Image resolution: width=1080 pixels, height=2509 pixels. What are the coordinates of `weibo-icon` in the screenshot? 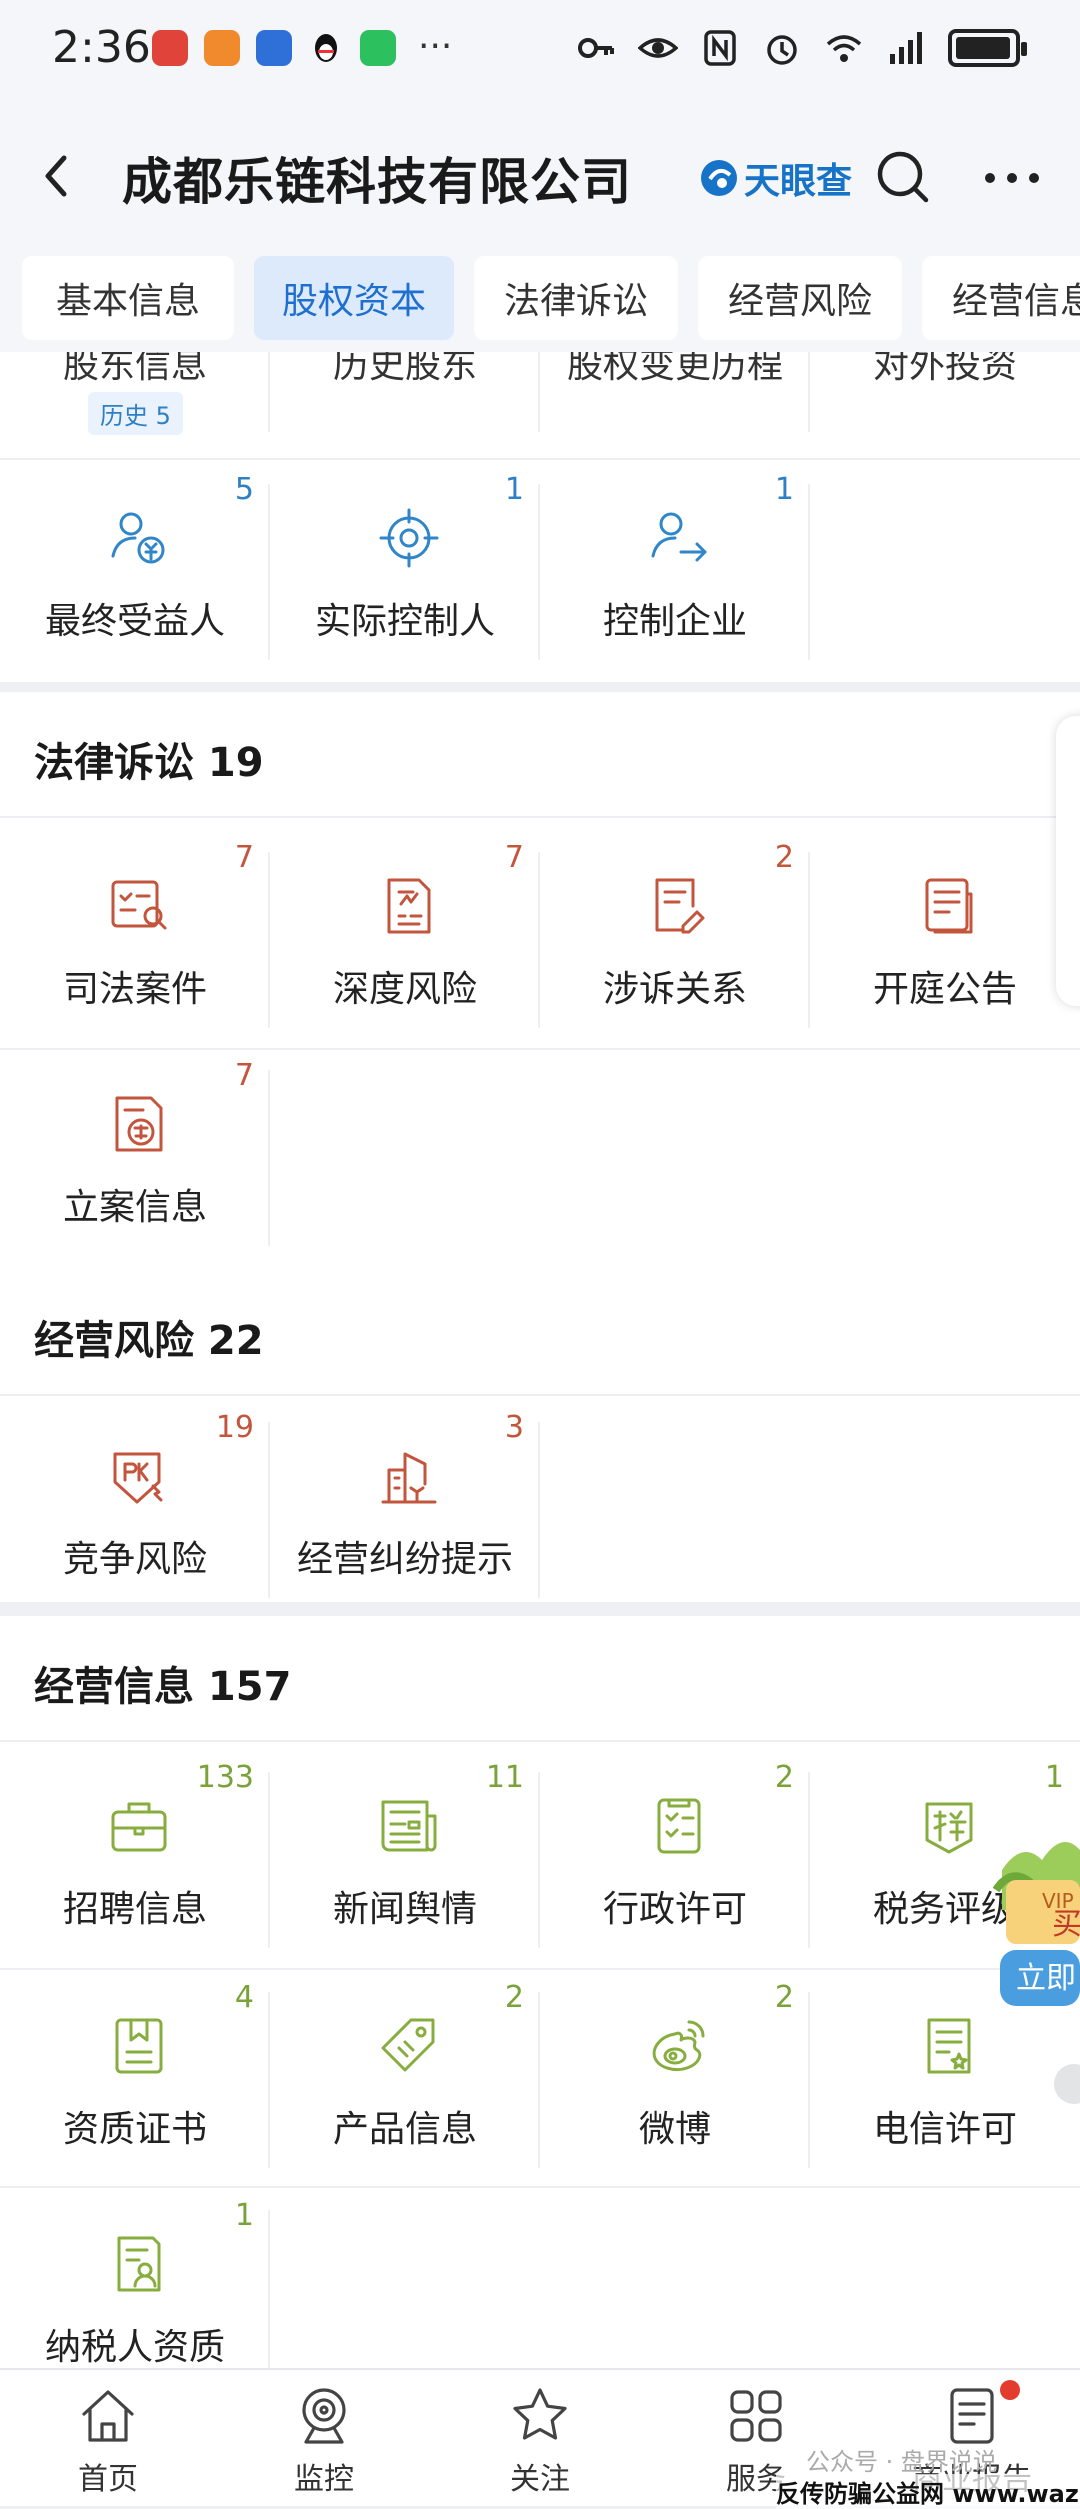 It's located at (678, 2046).